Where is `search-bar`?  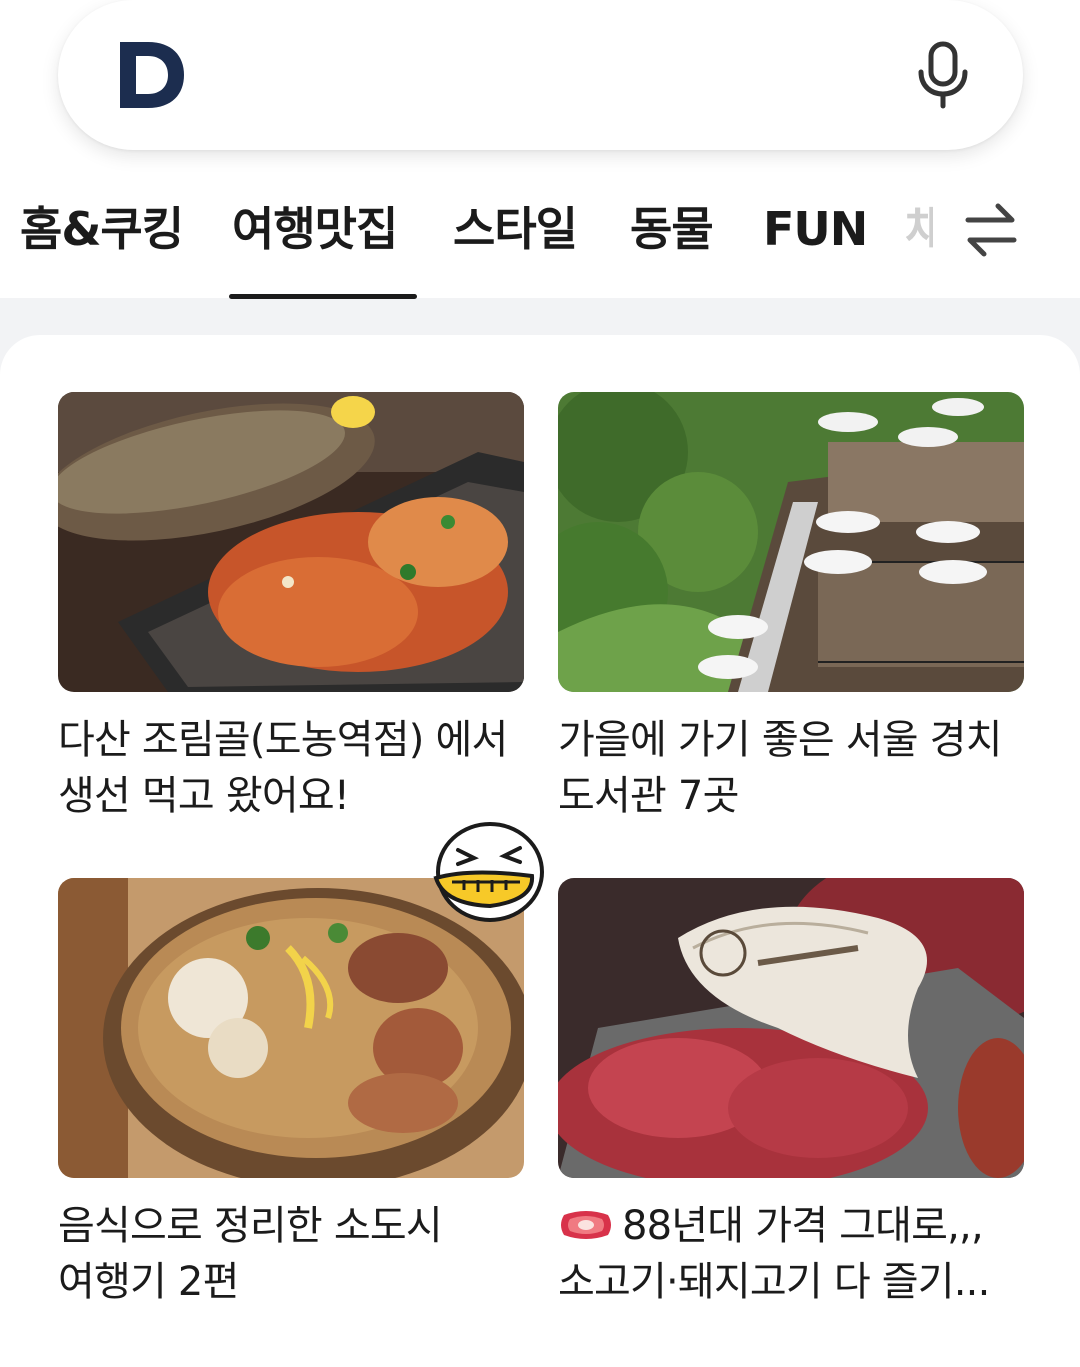
search-bar is located at coordinates (540, 75).